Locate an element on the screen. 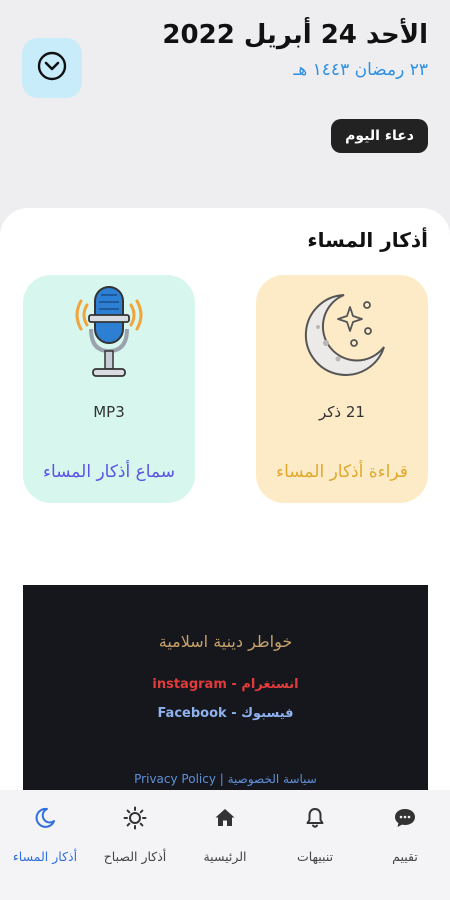  facebook-link: فيسبوك - Facebook is located at coordinates (225, 713).